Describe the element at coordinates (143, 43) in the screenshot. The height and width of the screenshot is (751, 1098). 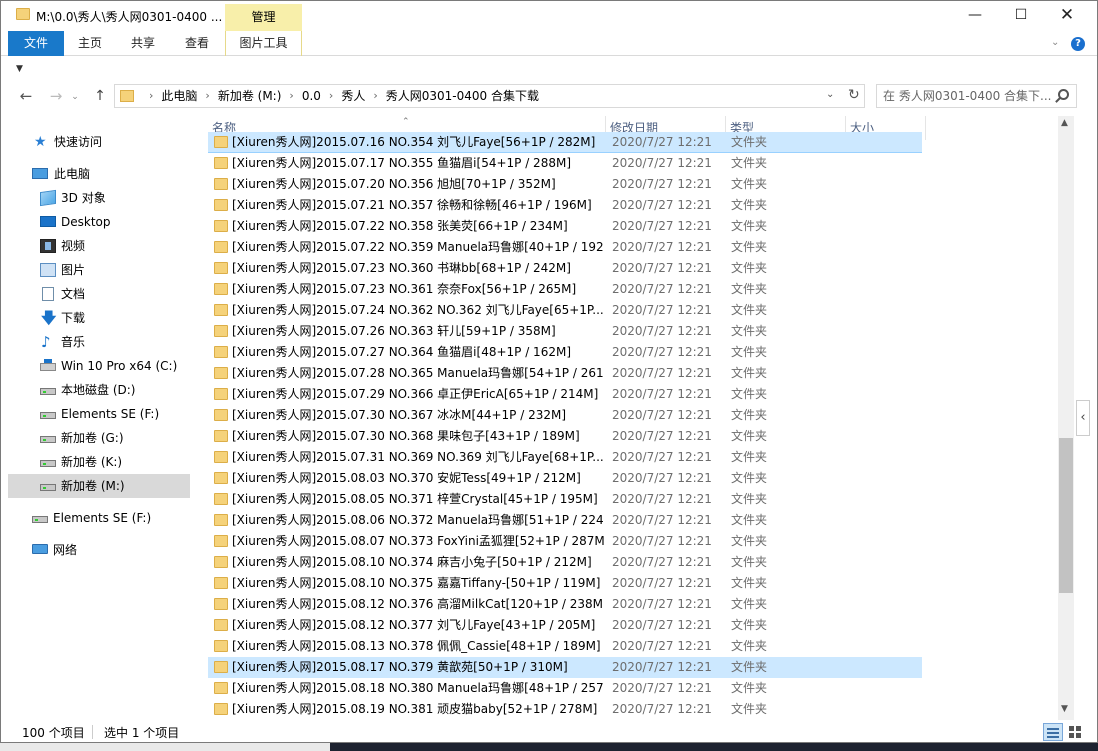
I see `tab-share: 共享` at that location.